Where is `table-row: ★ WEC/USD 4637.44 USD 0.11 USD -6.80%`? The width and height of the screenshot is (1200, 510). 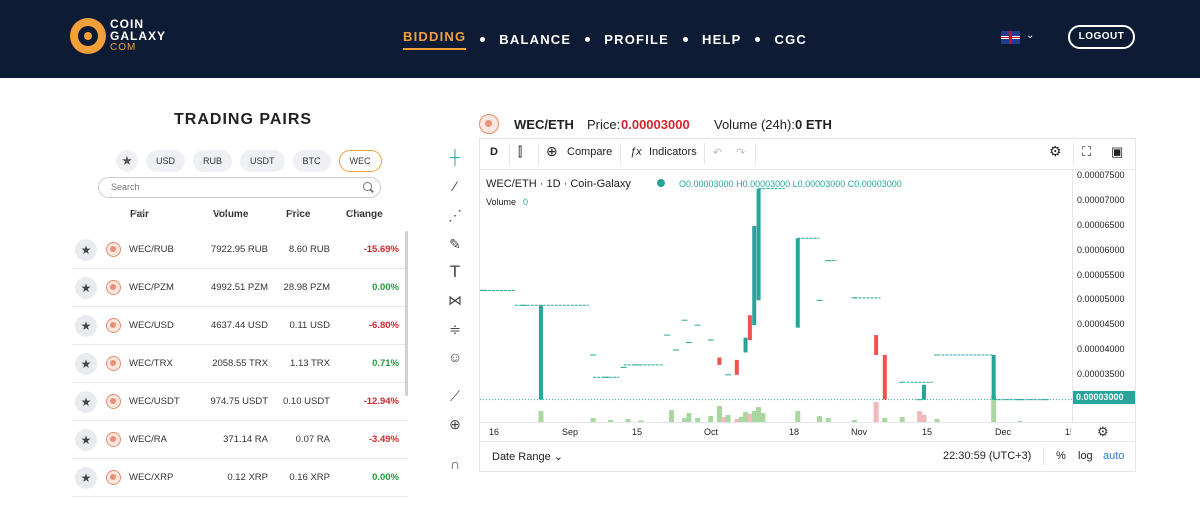 table-row: ★ WEC/USD 4637.44 USD 0.11 USD -6.80% is located at coordinates (240, 326).